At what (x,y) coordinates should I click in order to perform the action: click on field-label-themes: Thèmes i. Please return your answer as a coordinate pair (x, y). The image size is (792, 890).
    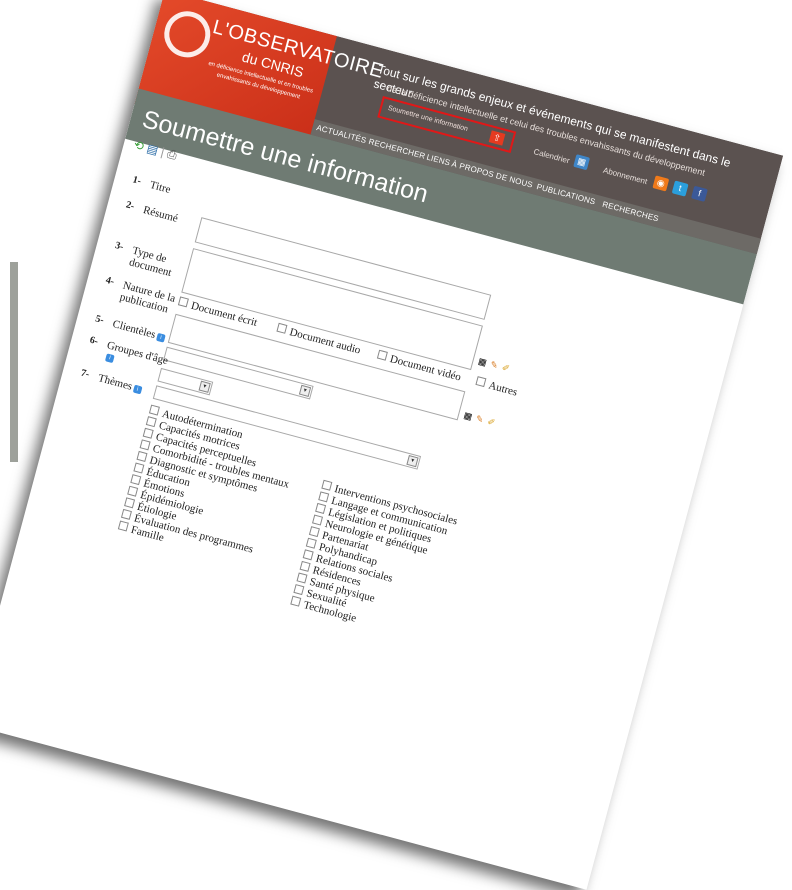
    Looking at the image, I should click on (120, 383).